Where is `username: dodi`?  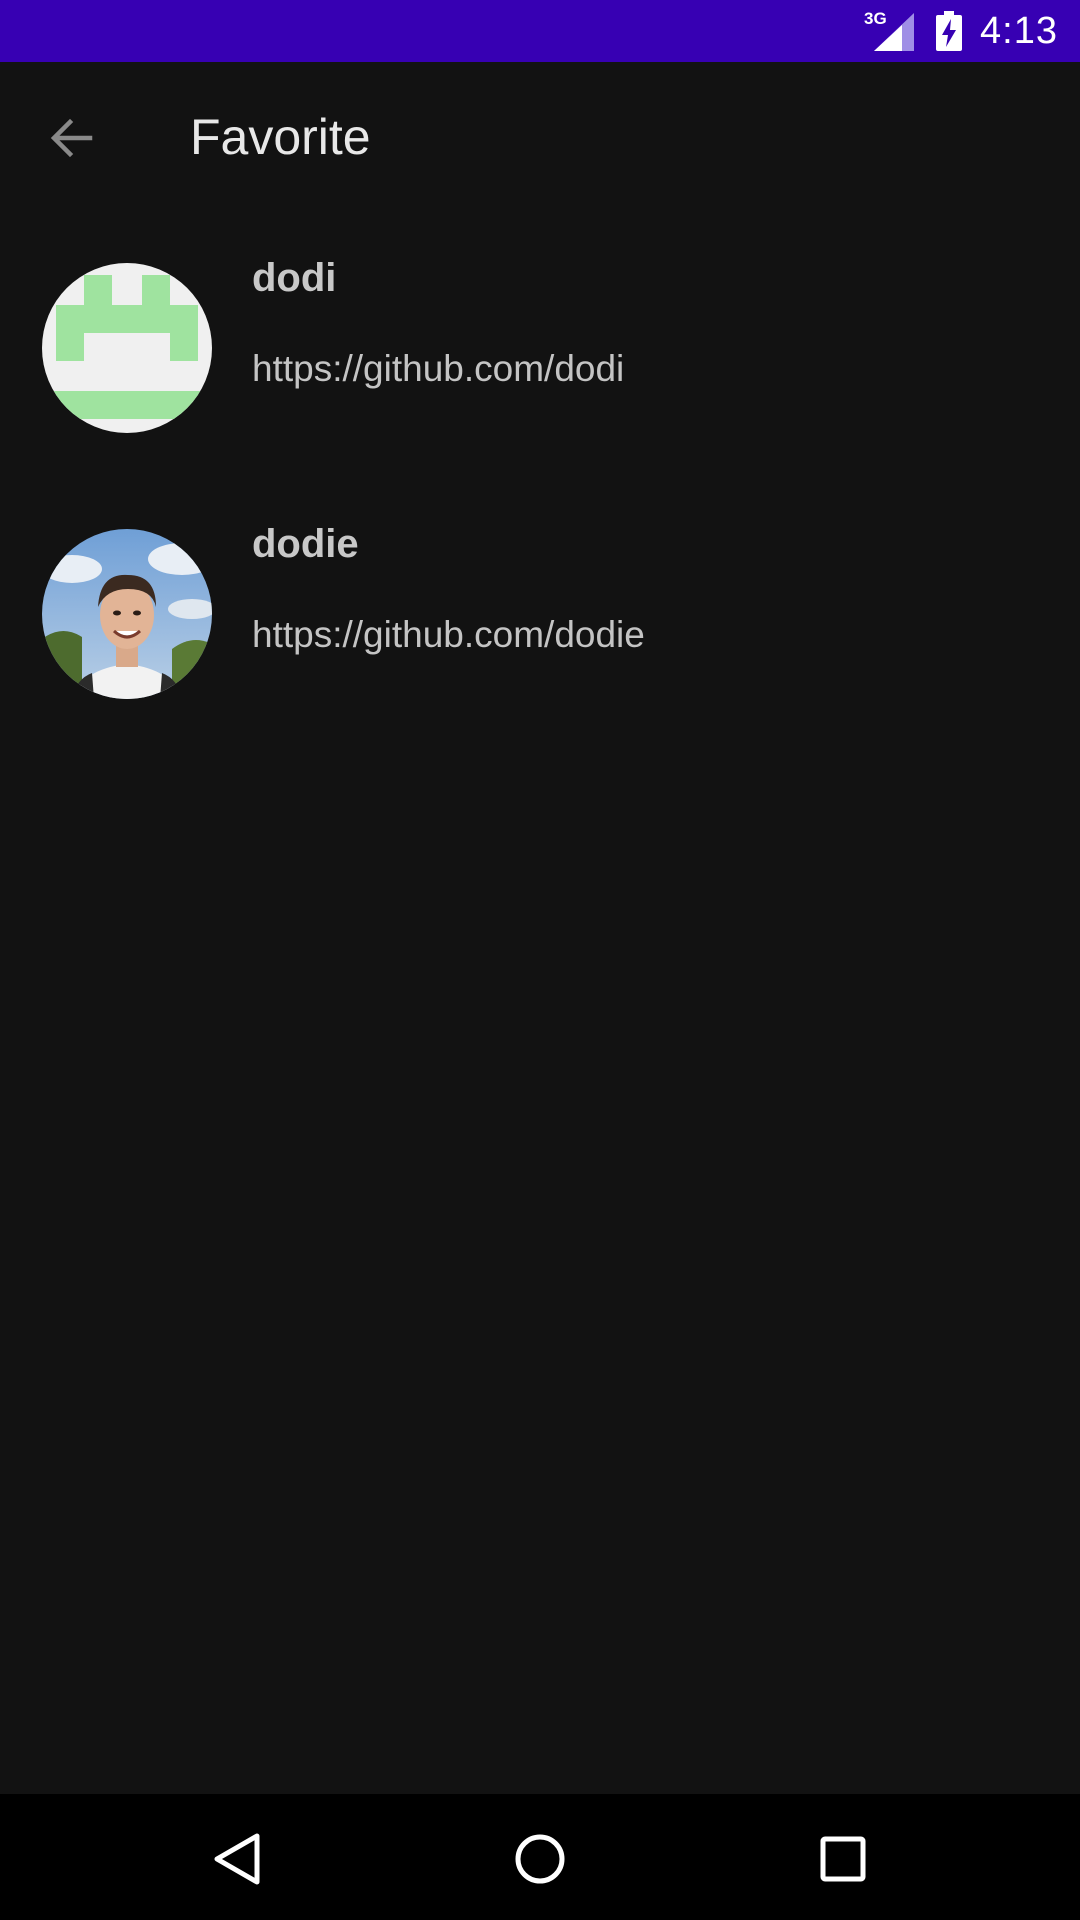 username: dodi is located at coordinates (294, 278).